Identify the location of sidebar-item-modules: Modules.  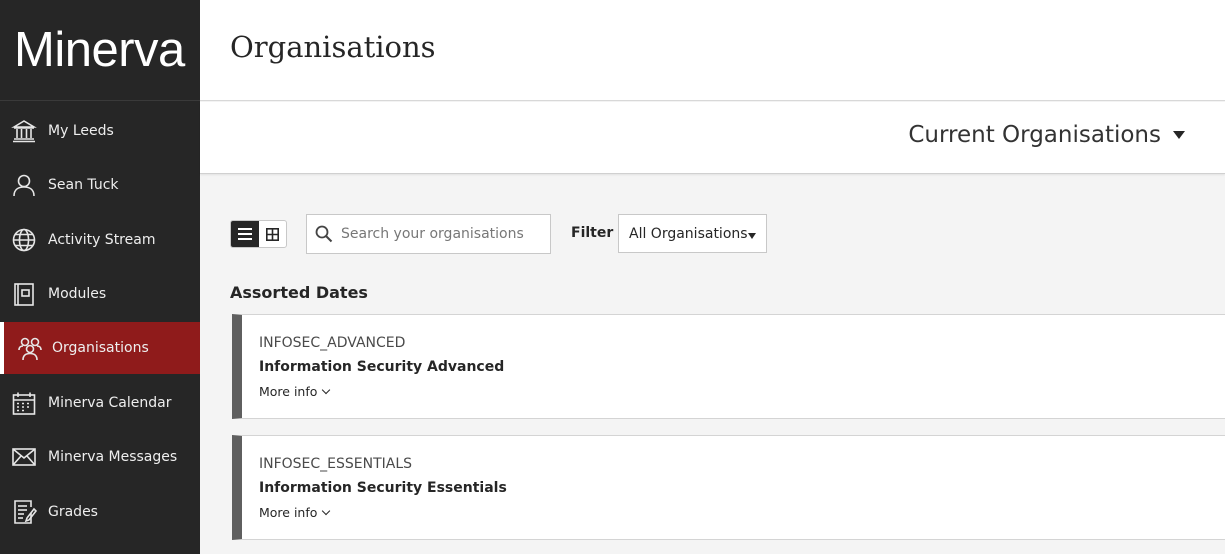
(100, 294).